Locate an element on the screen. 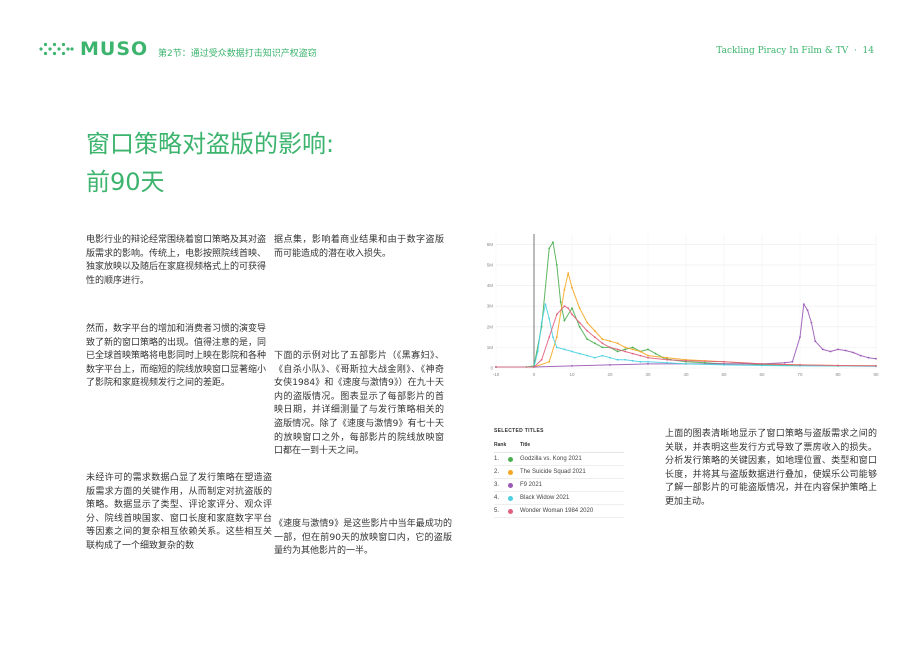  y-tick-label: 4M is located at coordinates (490, 285).